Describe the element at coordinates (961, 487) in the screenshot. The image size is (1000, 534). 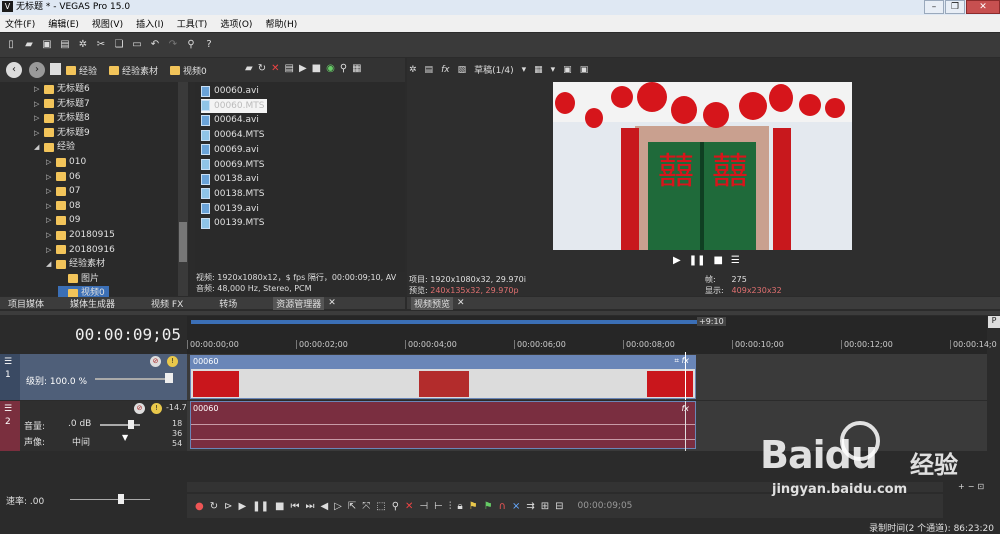
I see `zoom-in-icon: +` at that location.